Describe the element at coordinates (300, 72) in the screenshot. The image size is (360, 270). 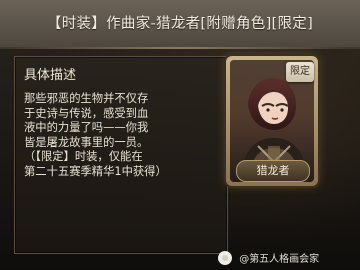
I see `limited-badge: 限定` at that location.